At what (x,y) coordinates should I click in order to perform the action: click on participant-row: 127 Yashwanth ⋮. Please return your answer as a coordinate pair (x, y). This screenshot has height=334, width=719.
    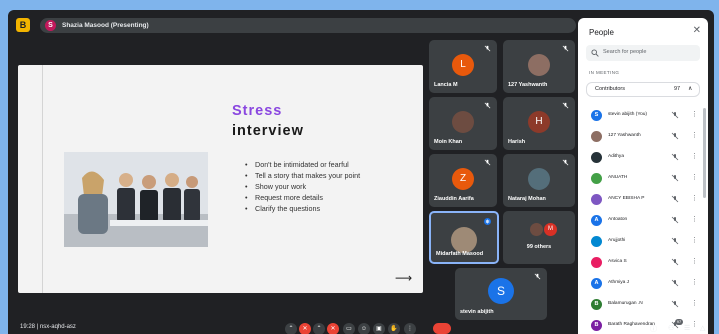
    Looking at the image, I should click on (643, 137).